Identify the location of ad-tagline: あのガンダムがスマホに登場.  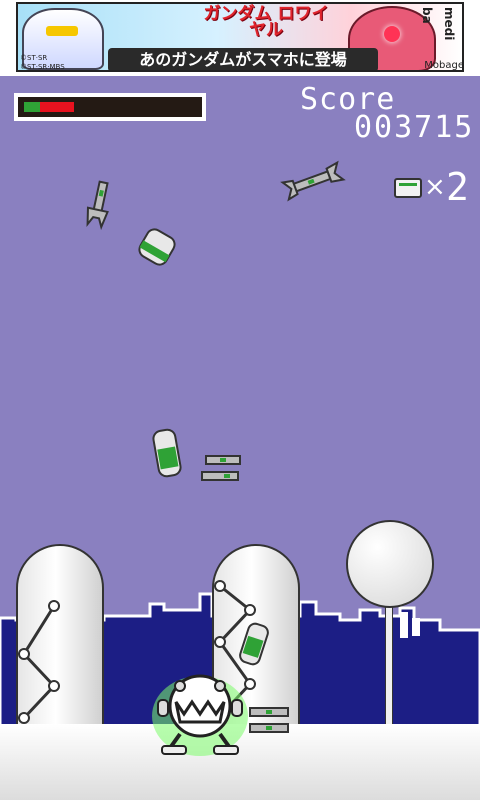
(243, 59).